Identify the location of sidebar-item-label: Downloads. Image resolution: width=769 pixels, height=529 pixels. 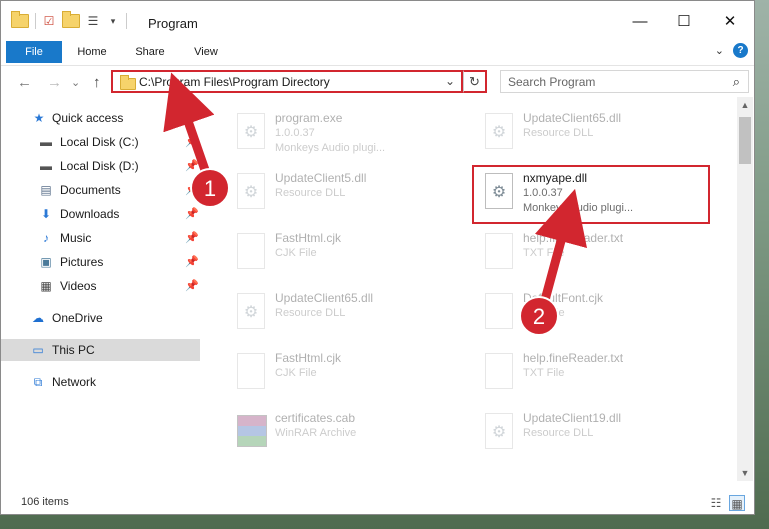
(90, 214).